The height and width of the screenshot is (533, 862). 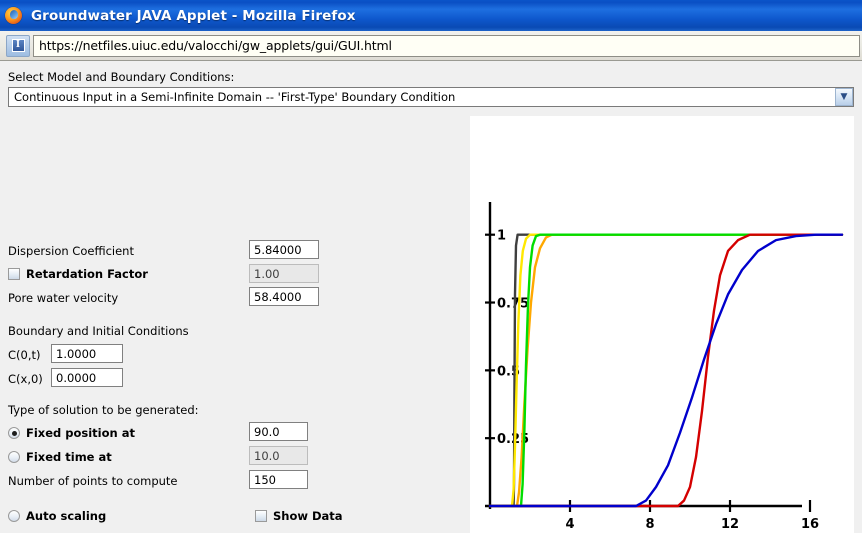 I want to click on fixed-time-input: 10.0, so click(x=278, y=455).